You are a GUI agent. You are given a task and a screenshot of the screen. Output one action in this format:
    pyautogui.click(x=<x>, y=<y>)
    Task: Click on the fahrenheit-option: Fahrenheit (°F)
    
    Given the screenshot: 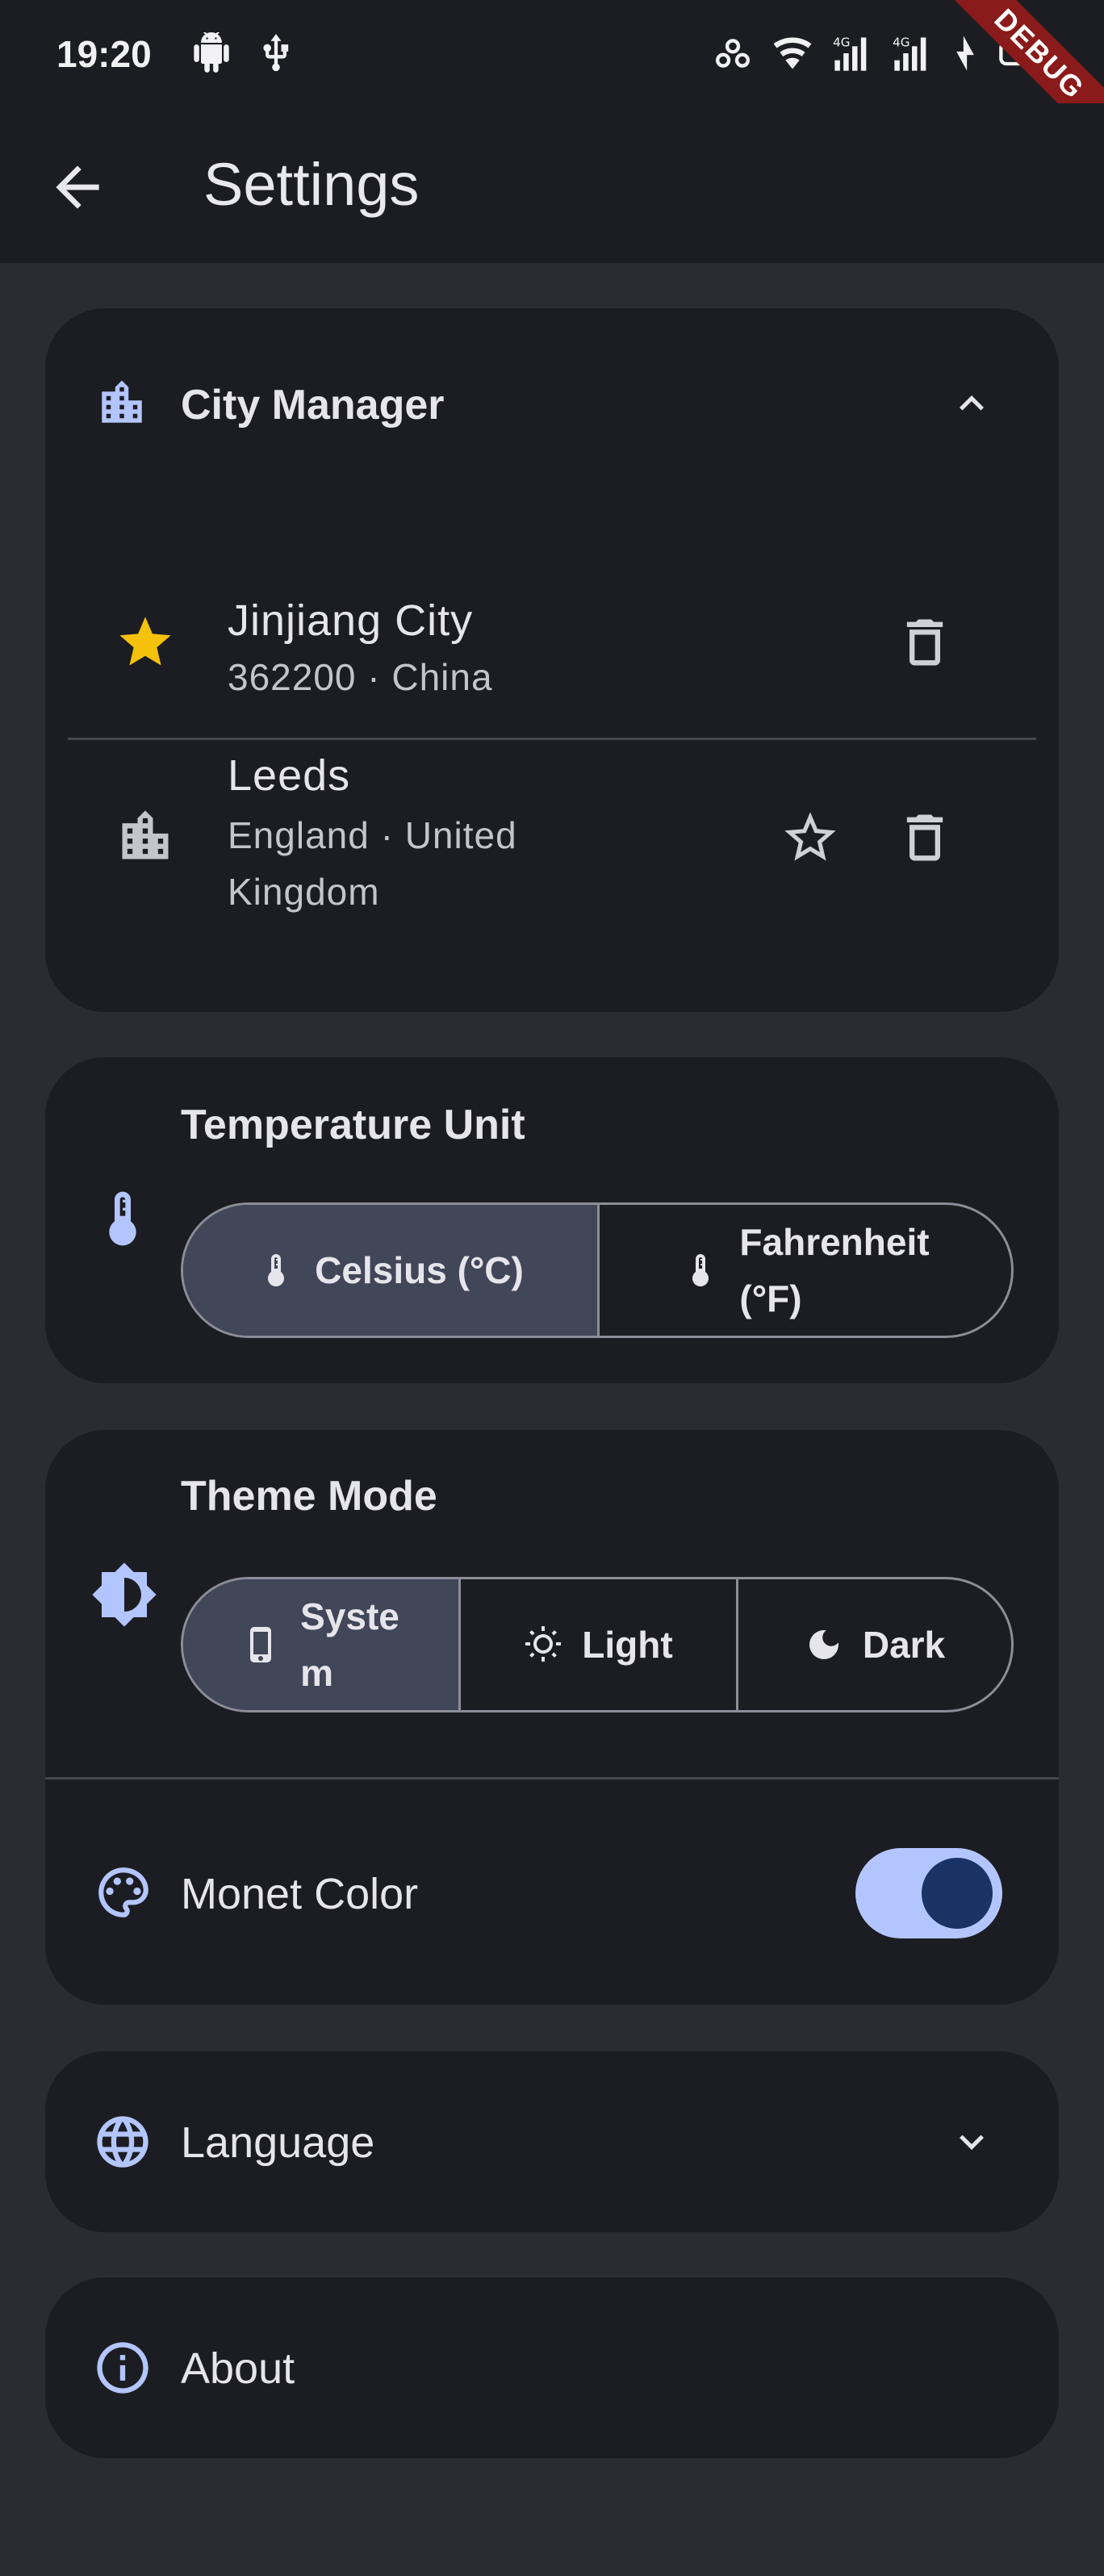 What is the action you would take?
    pyautogui.click(x=805, y=1270)
    